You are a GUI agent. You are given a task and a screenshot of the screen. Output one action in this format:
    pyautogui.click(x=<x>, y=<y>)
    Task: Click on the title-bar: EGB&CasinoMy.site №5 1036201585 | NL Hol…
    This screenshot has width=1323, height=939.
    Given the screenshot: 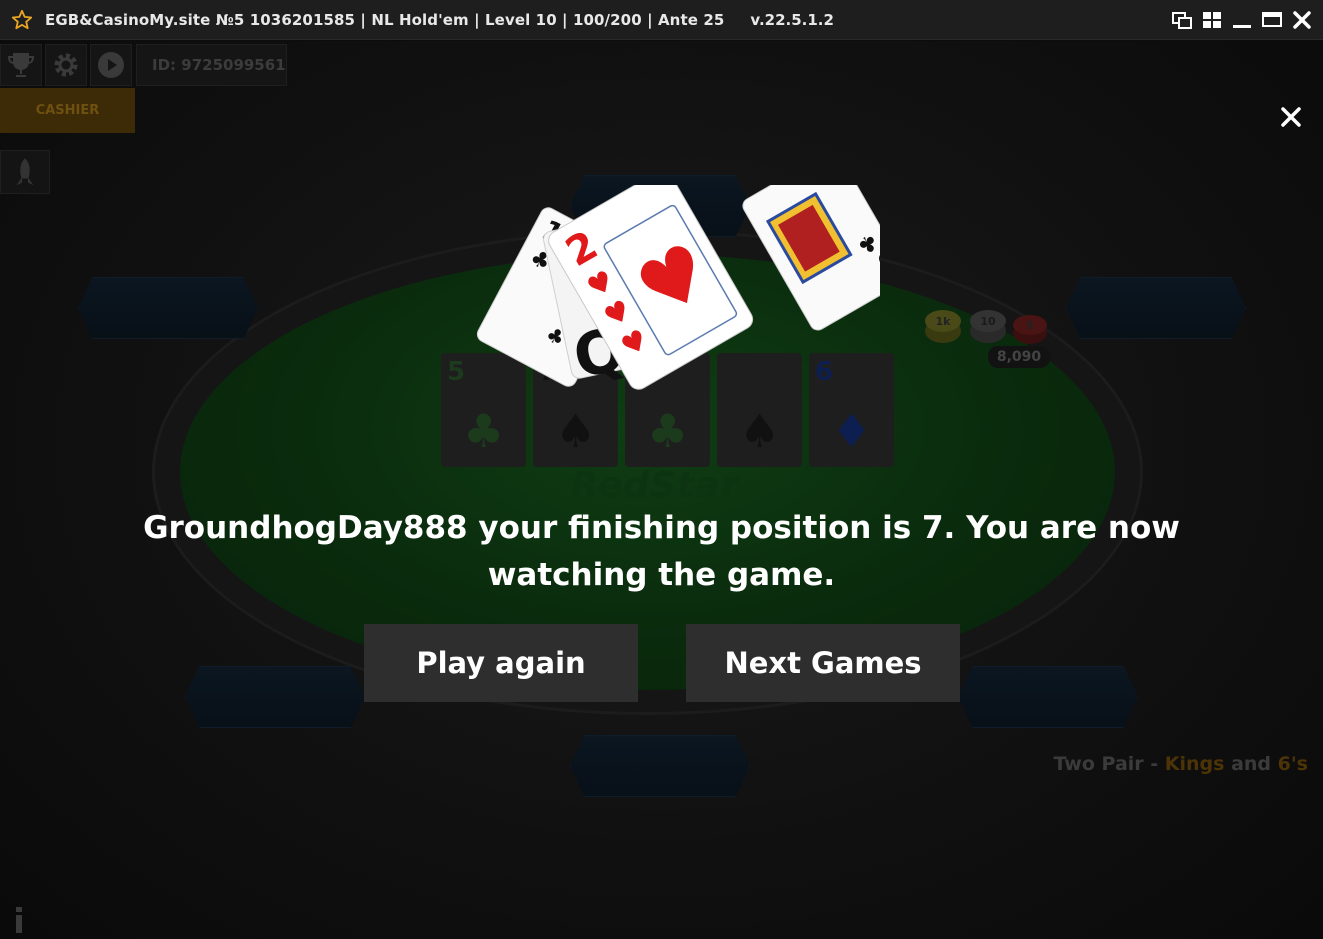 What is the action you would take?
    pyautogui.click(x=661, y=20)
    